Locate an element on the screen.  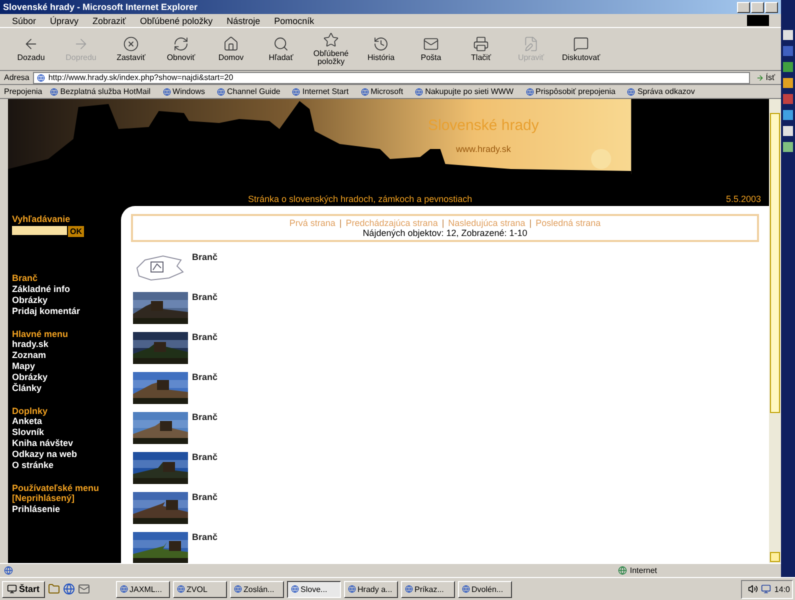
tagline: Stránka o slovenských hradoch, zámkoch a pevnostiach is located at coordinates (360, 199).